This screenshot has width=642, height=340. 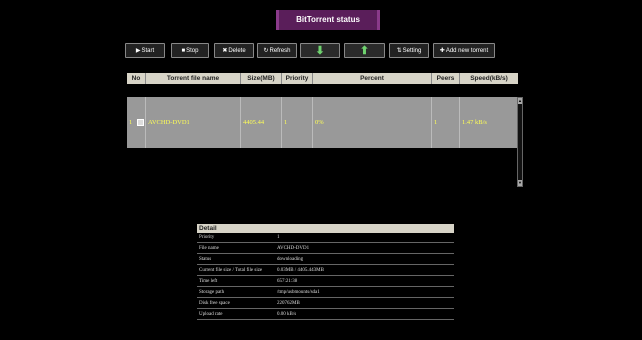 What do you see at coordinates (325, 249) in the screenshot?
I see `detail-row: File name AVCHD-DVD1` at bounding box center [325, 249].